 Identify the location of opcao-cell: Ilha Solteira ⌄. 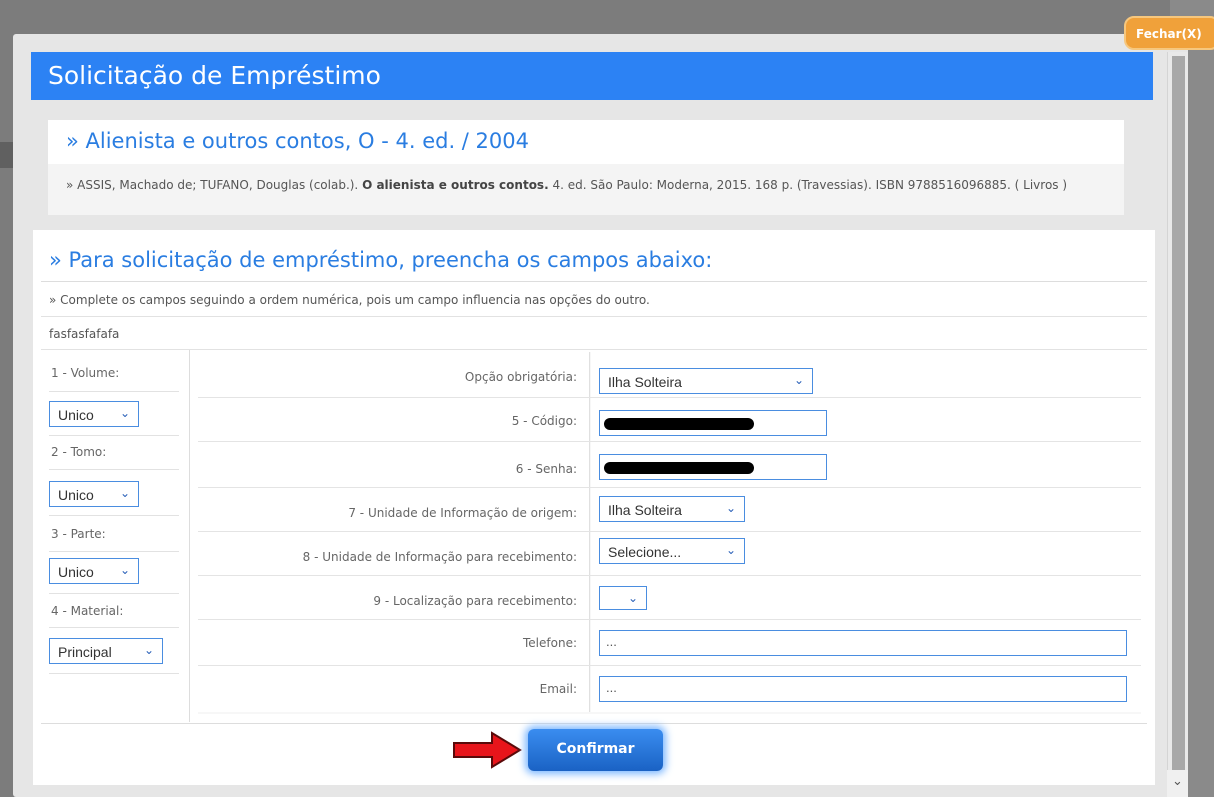
(866, 374).